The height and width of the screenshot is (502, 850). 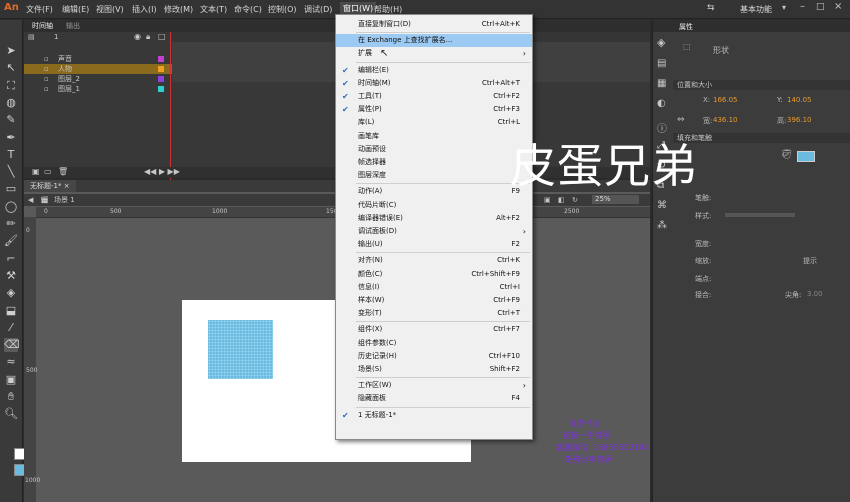 What do you see at coordinates (98, 59) in the screenshot?
I see `layer-row: 声音 ▫` at bounding box center [98, 59].